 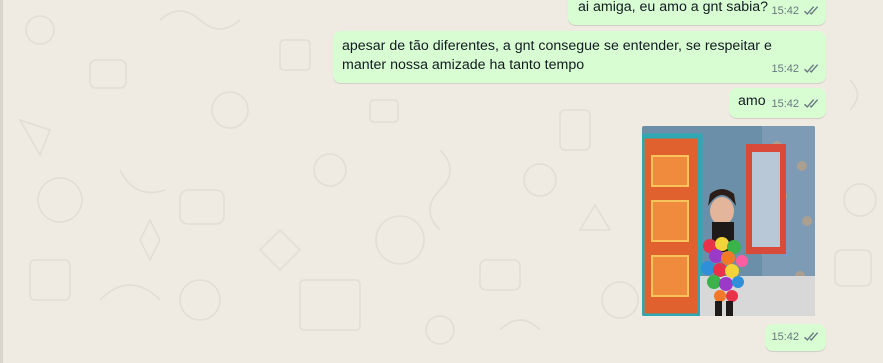 I want to click on image-message, so click(x=728, y=221).